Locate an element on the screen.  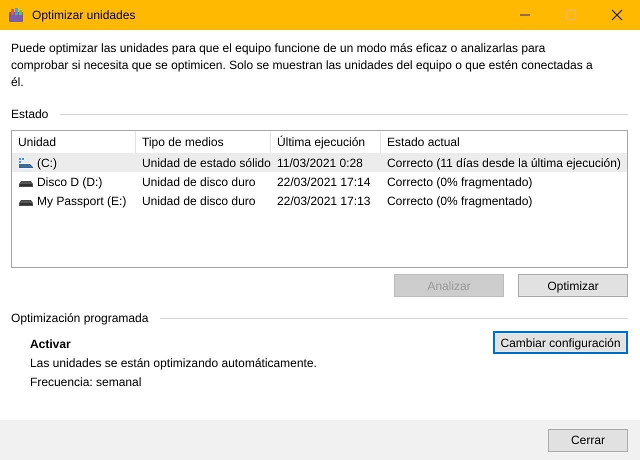
table-cell: Correcto (11 días desde la última ejecución) is located at coordinates (504, 163).